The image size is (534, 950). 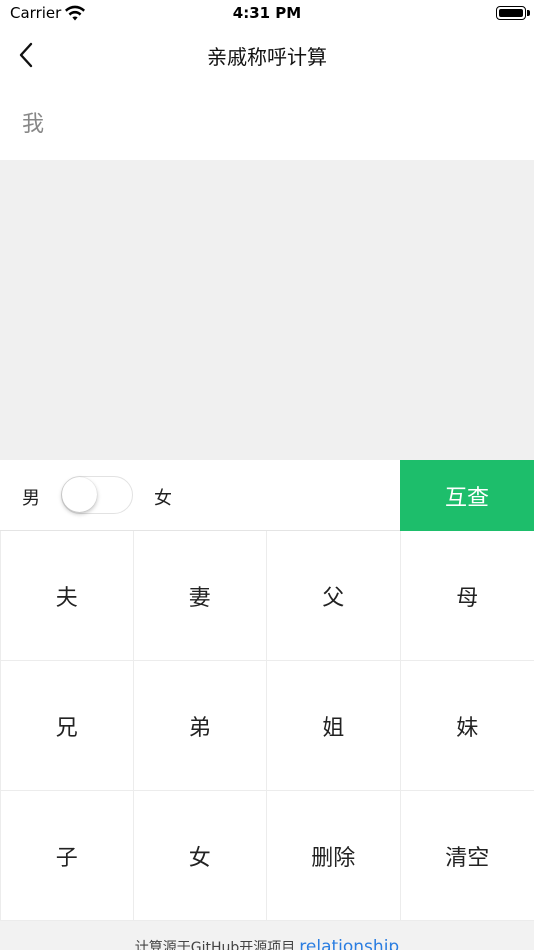 What do you see at coordinates (513, 13) in the screenshot?
I see `battery-icon` at bounding box center [513, 13].